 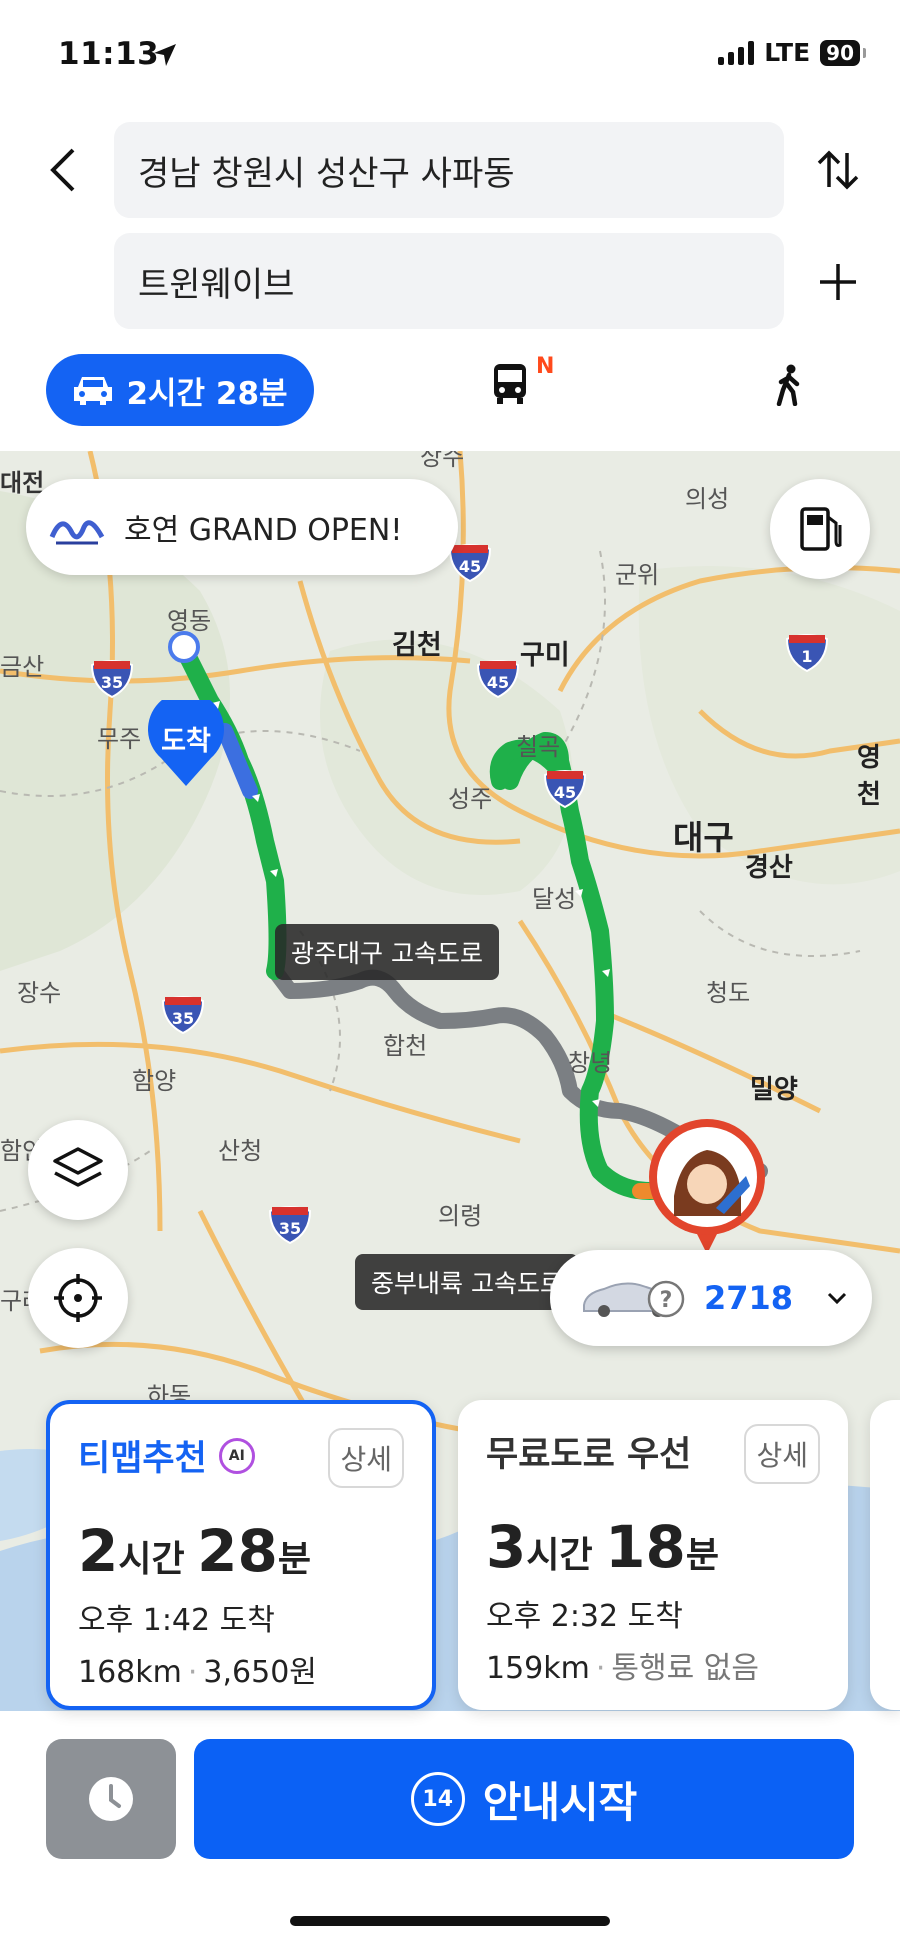 I want to click on countdown-badge: 14, so click(x=437, y=1799).